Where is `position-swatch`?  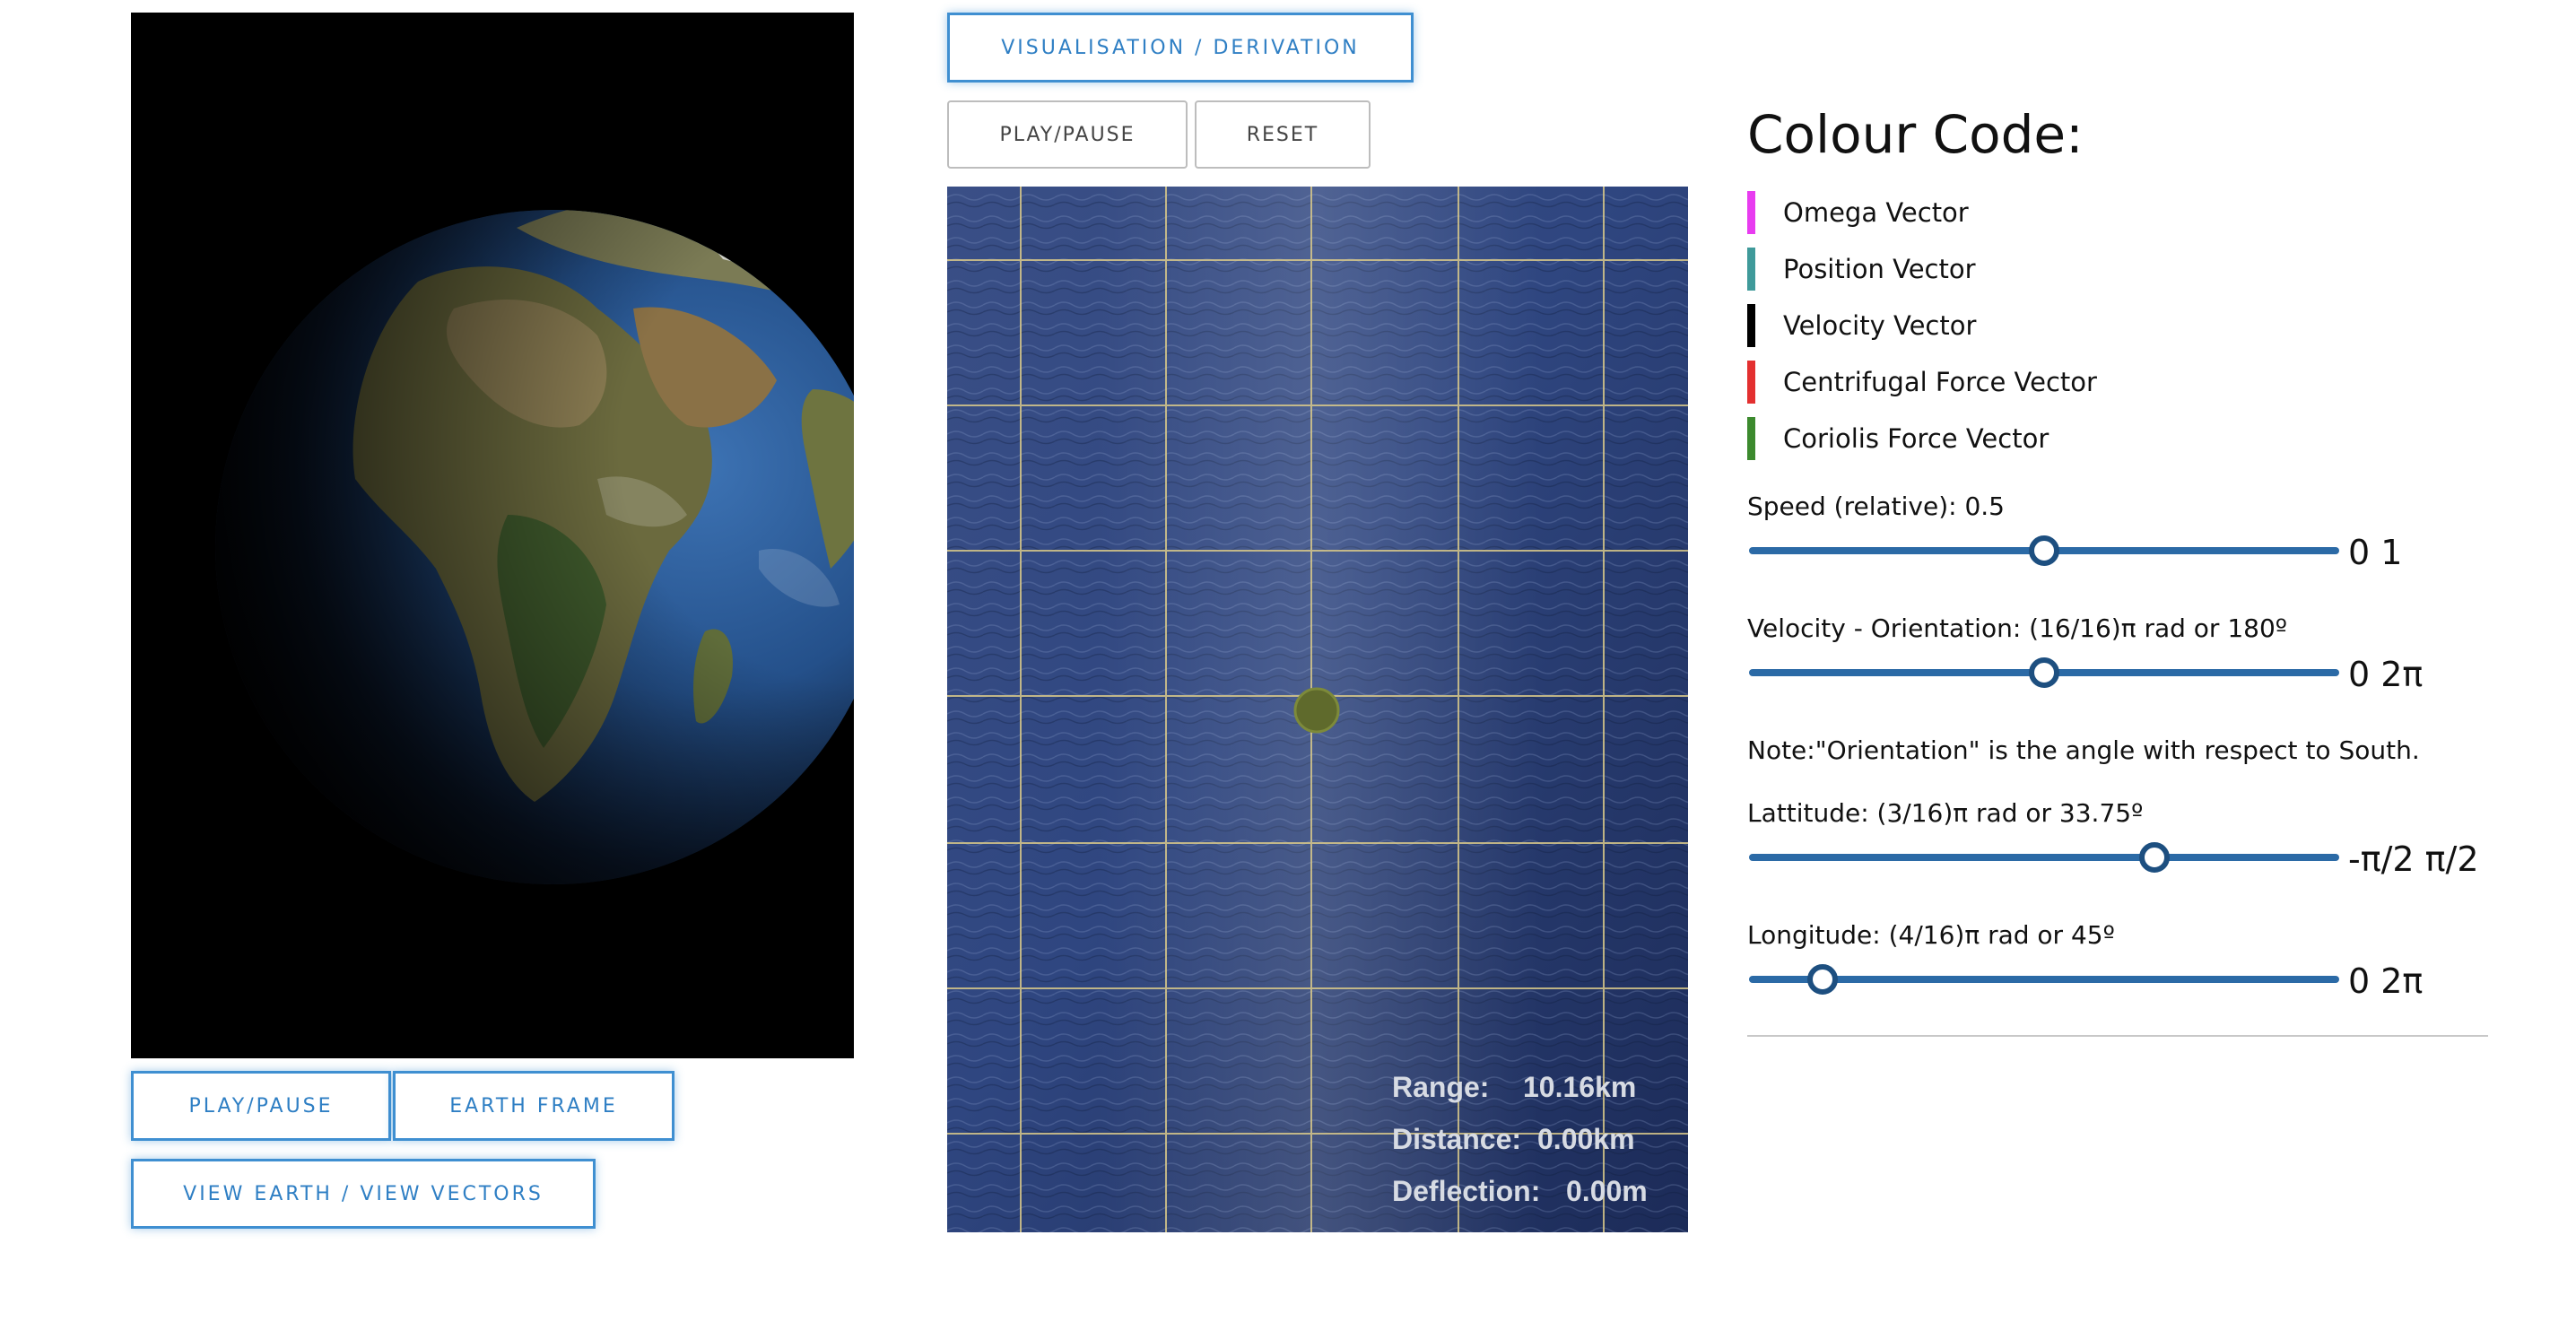
position-swatch is located at coordinates (1751, 269).